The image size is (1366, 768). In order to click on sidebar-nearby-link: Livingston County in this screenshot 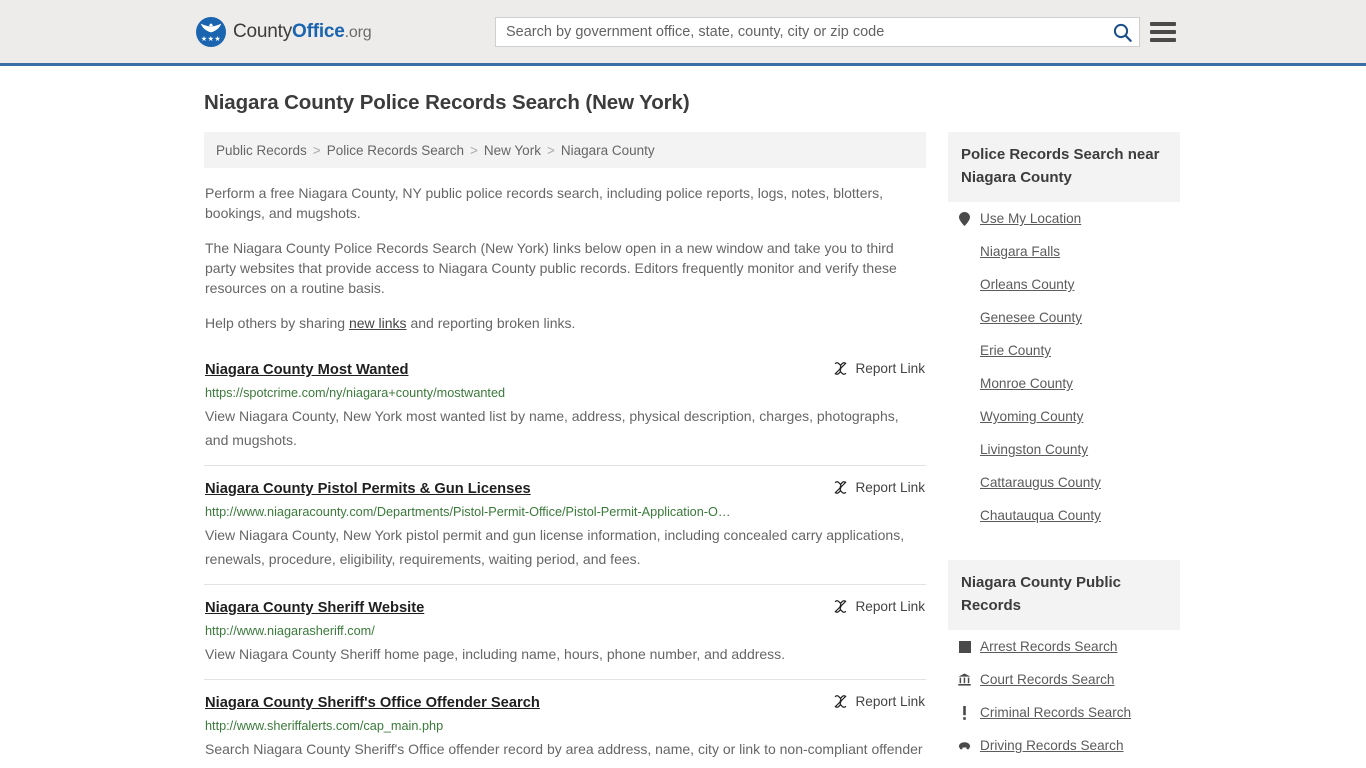, I will do `click(1034, 449)`.